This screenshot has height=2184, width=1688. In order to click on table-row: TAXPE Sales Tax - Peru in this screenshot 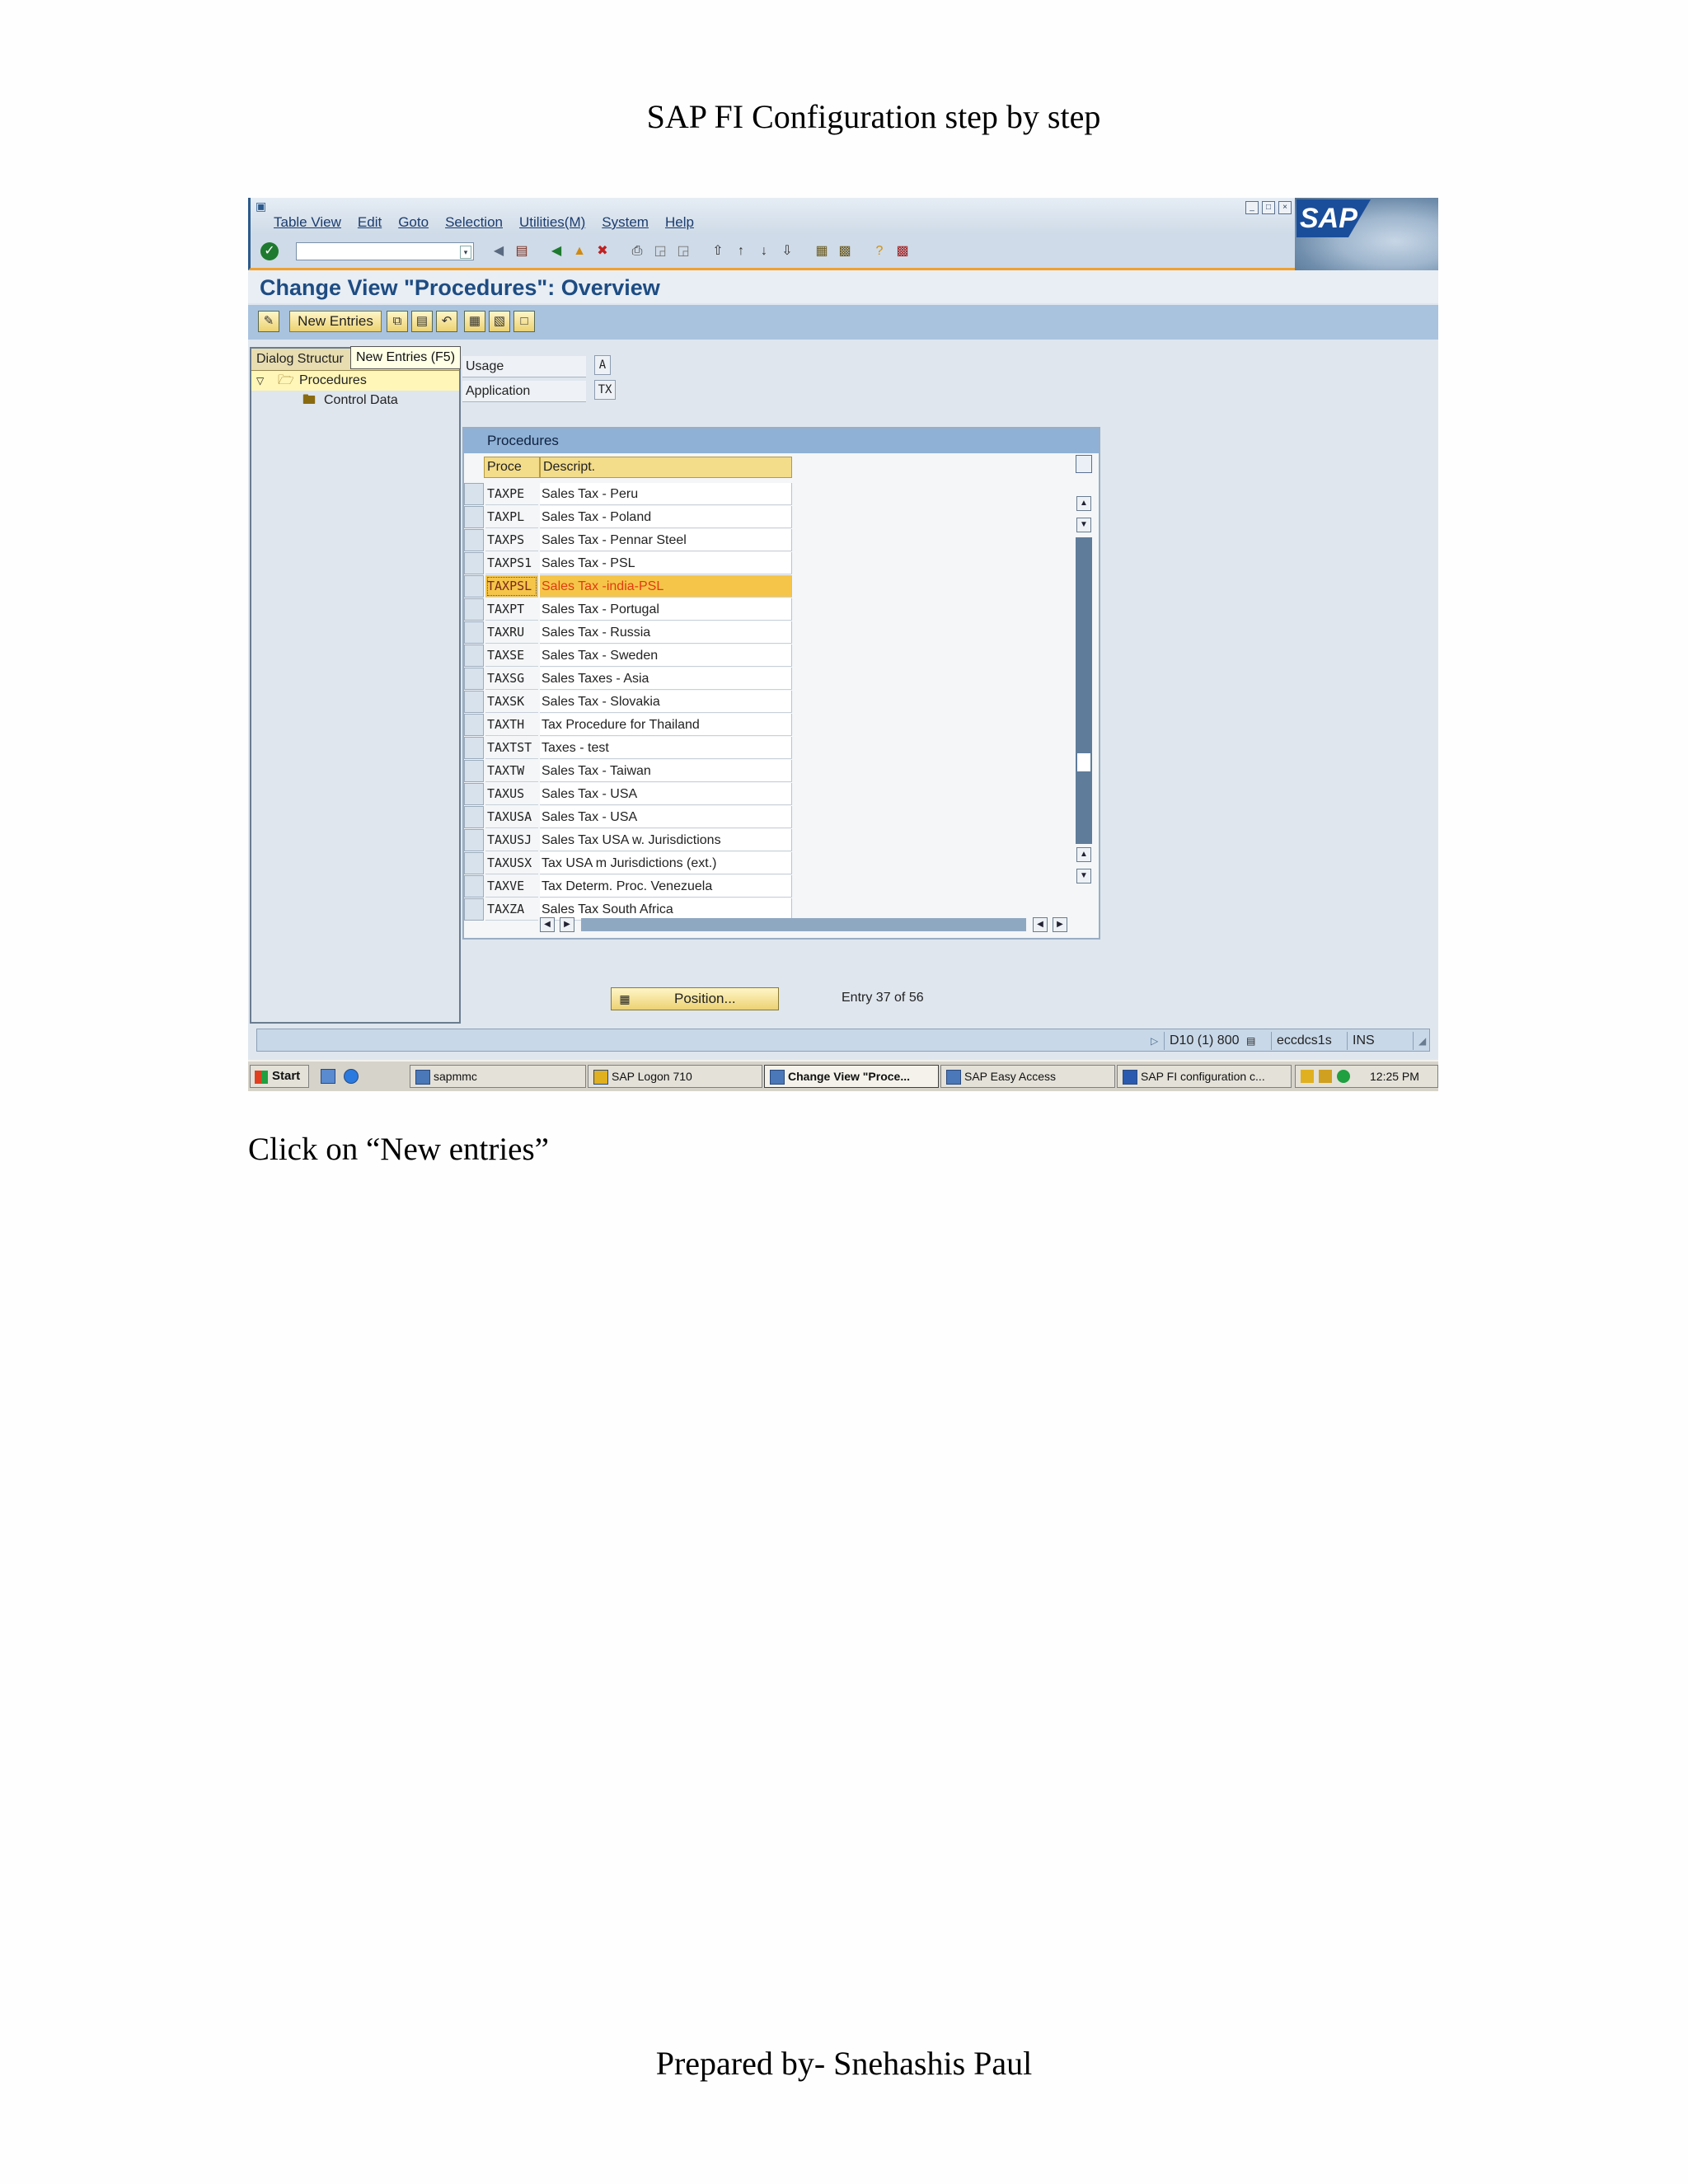, I will do `click(629, 494)`.